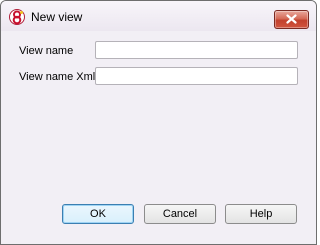  What do you see at coordinates (98, 214) in the screenshot?
I see `ok-button: OK` at bounding box center [98, 214].